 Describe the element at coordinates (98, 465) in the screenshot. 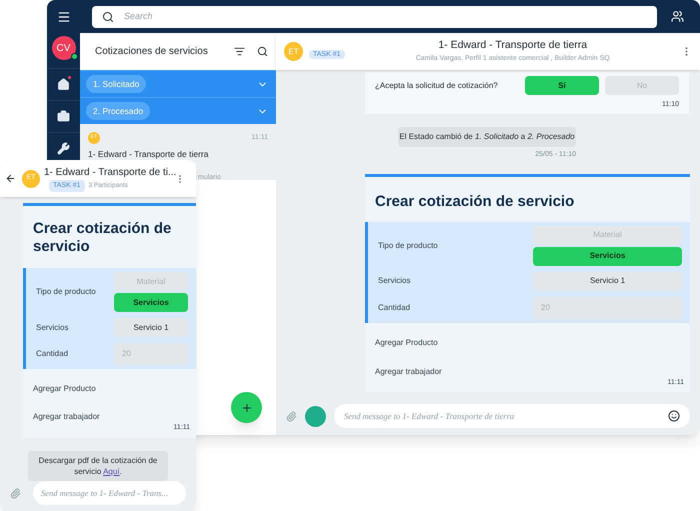

I see `download-message: Descargar pdf de la cotización de servicio Aquí.` at that location.